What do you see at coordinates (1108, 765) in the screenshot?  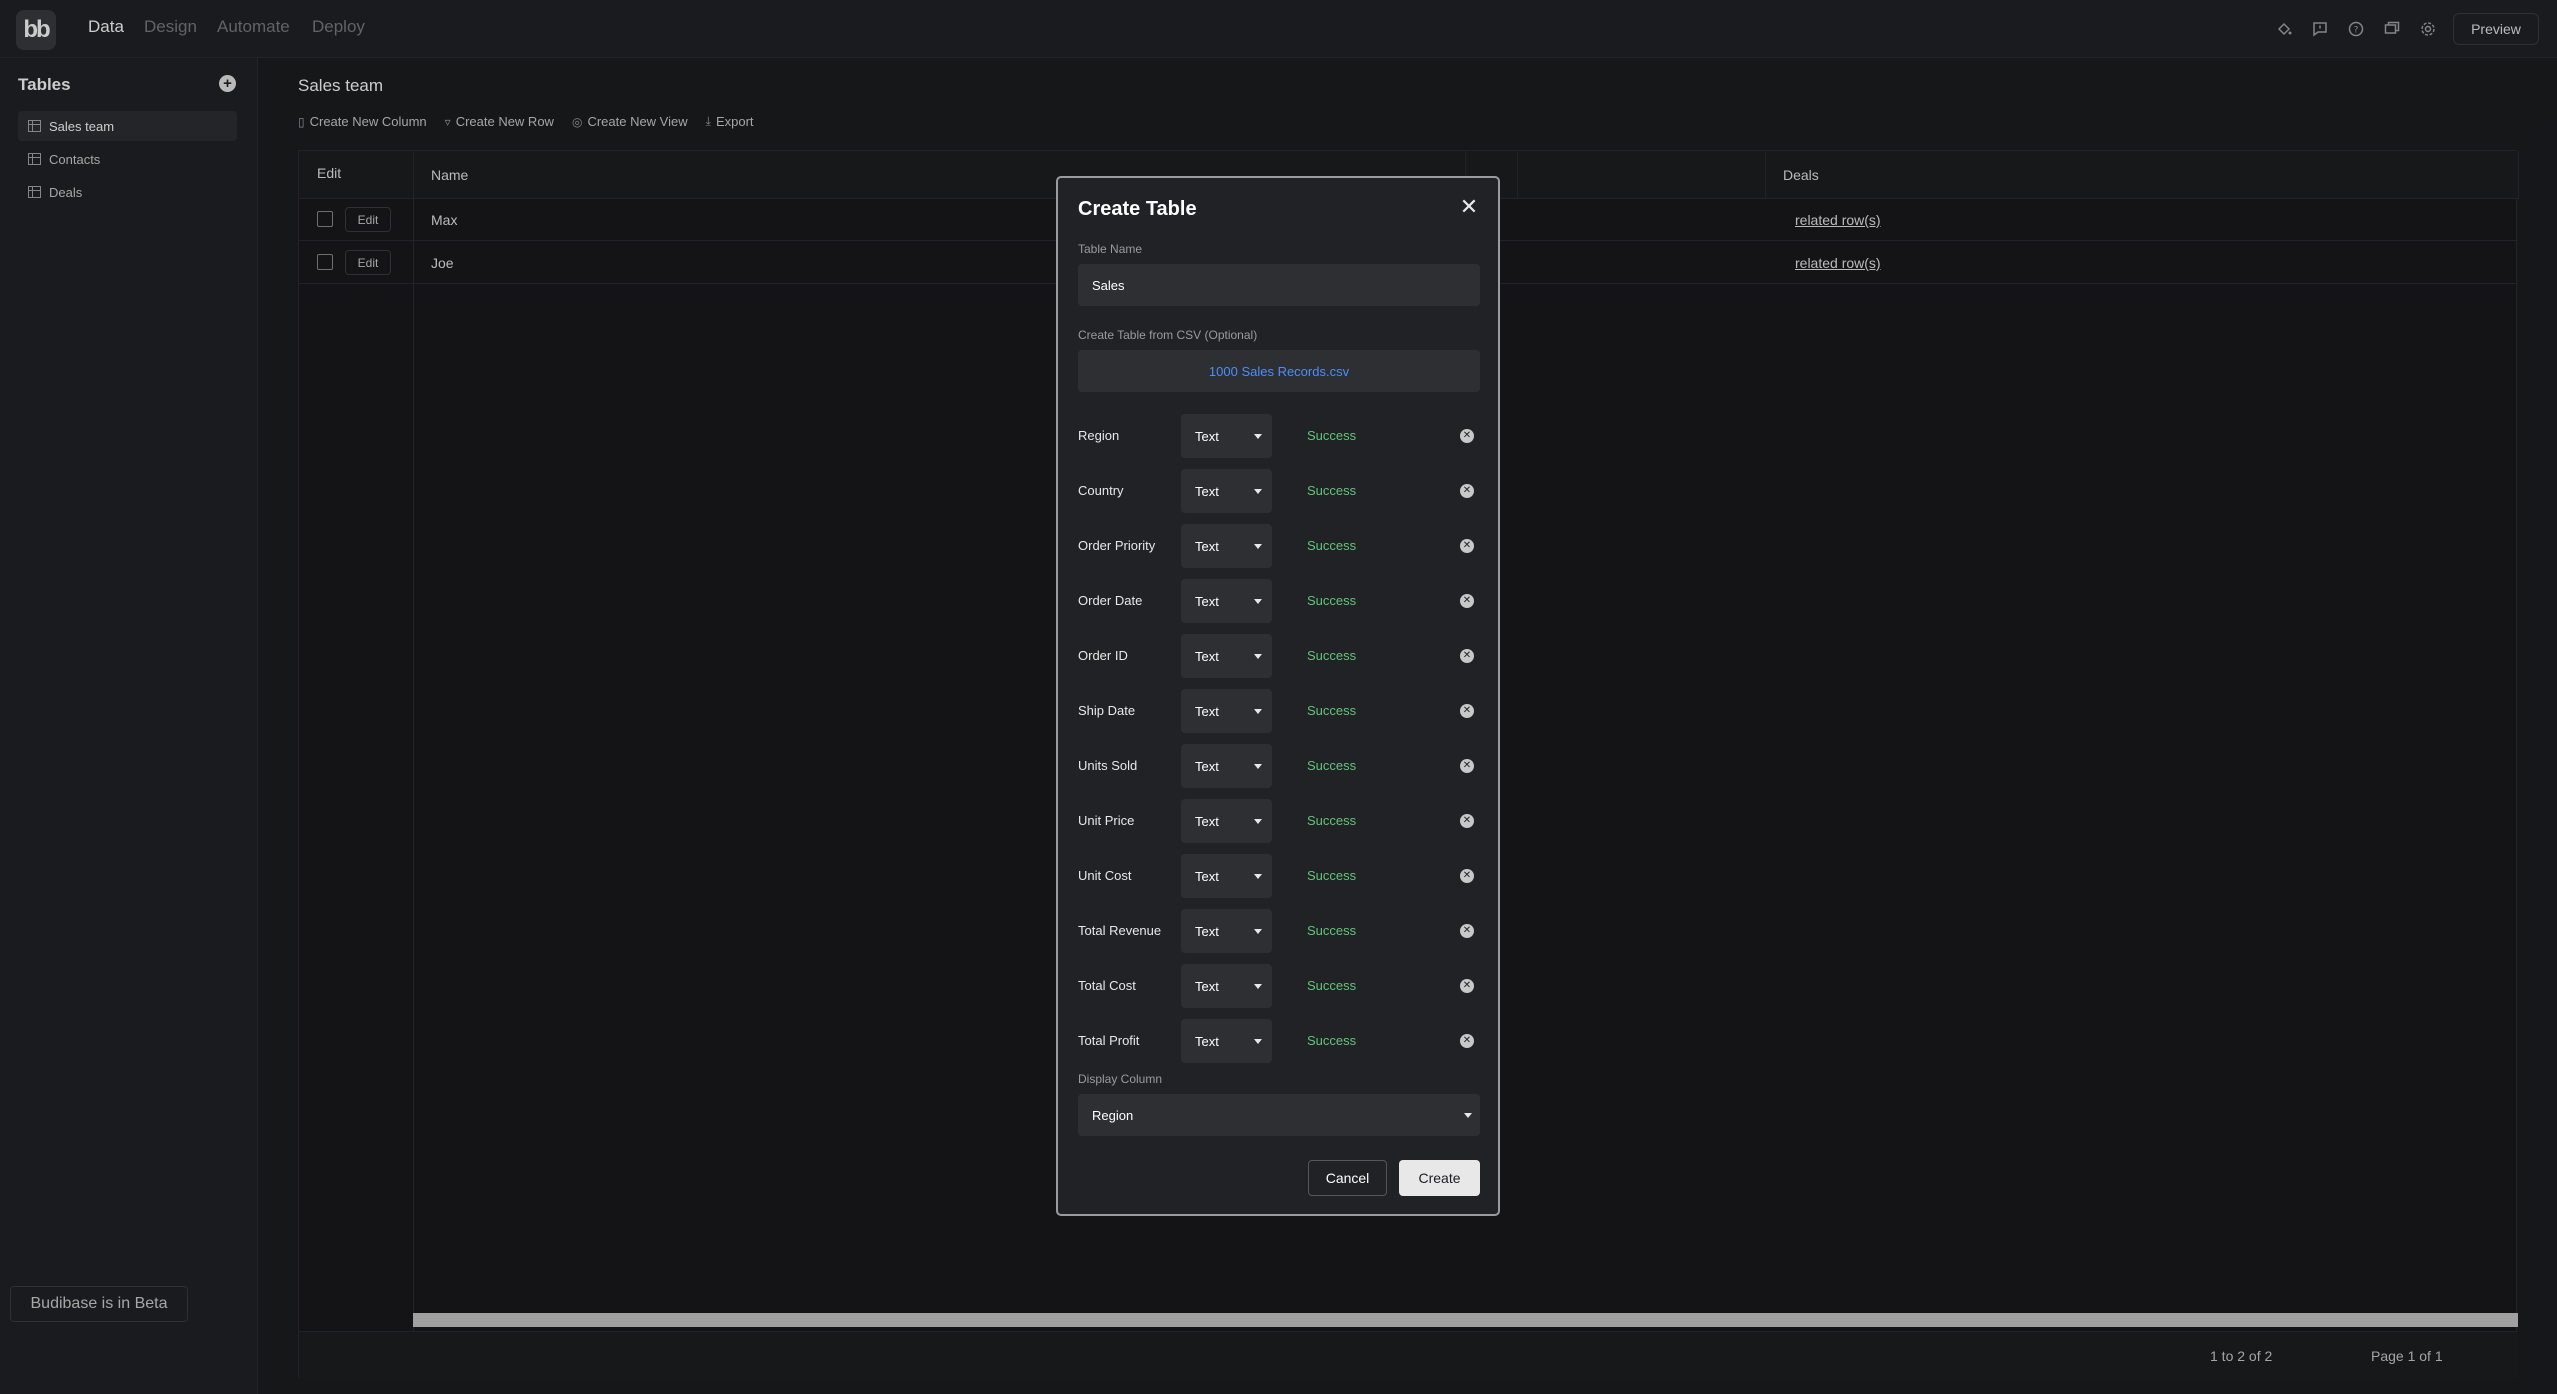 I see `column-name: Units Sold` at bounding box center [1108, 765].